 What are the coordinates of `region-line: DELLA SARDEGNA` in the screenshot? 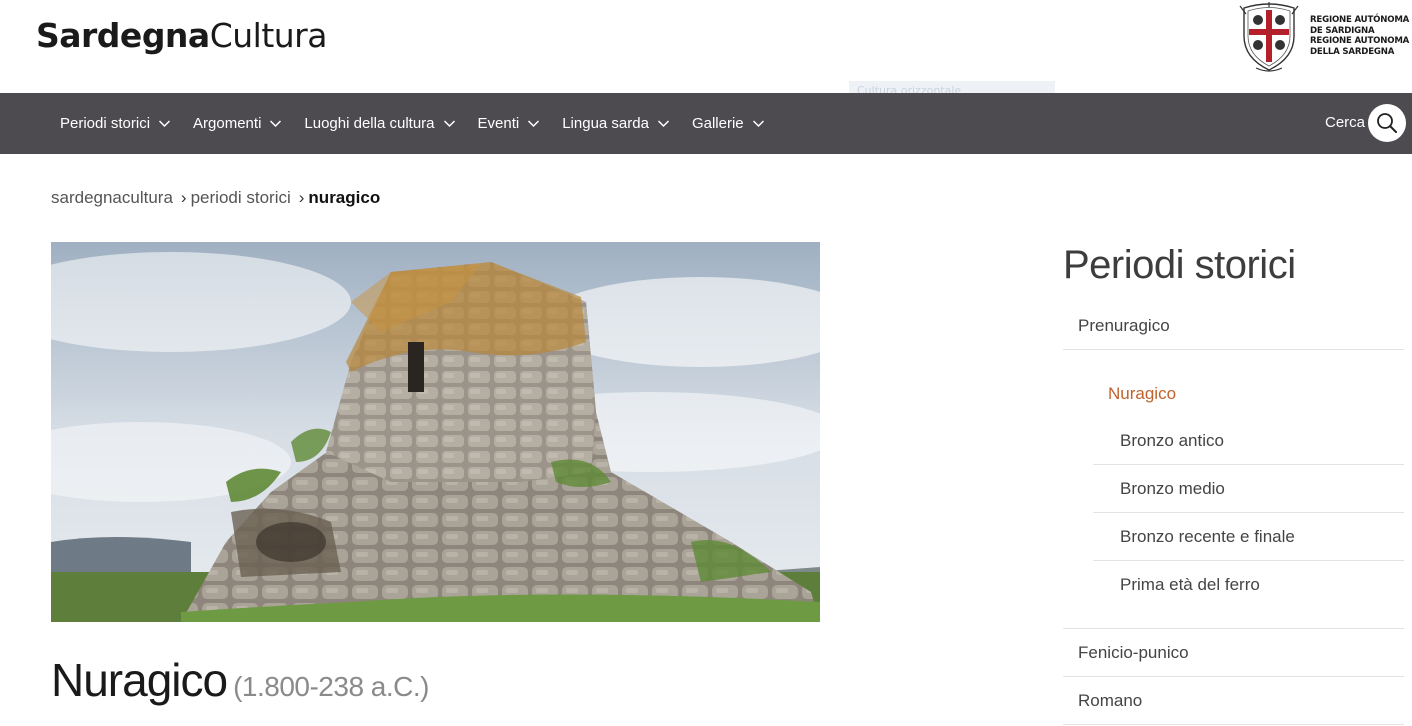 It's located at (1352, 51).